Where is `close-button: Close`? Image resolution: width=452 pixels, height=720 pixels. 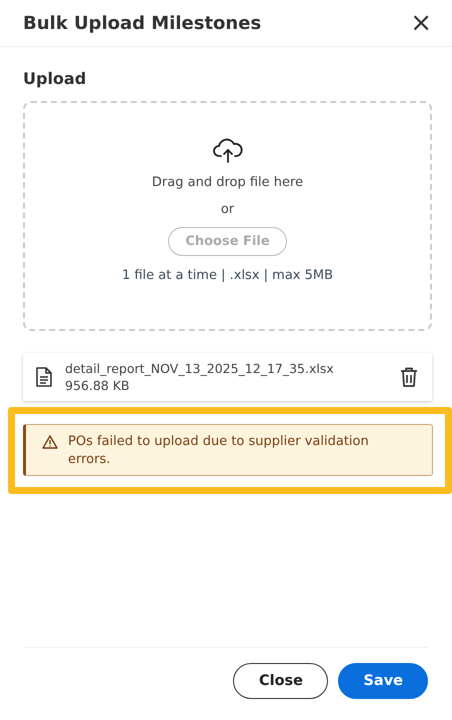 close-button: Close is located at coordinates (280, 681).